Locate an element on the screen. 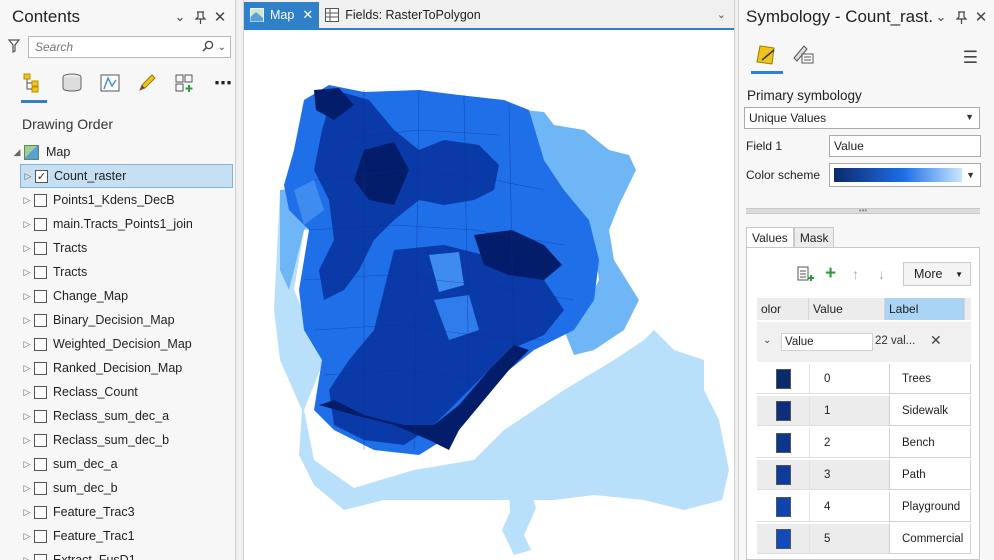  layer-item: ▷ Extract_FusD1 is located at coordinates (127, 554).